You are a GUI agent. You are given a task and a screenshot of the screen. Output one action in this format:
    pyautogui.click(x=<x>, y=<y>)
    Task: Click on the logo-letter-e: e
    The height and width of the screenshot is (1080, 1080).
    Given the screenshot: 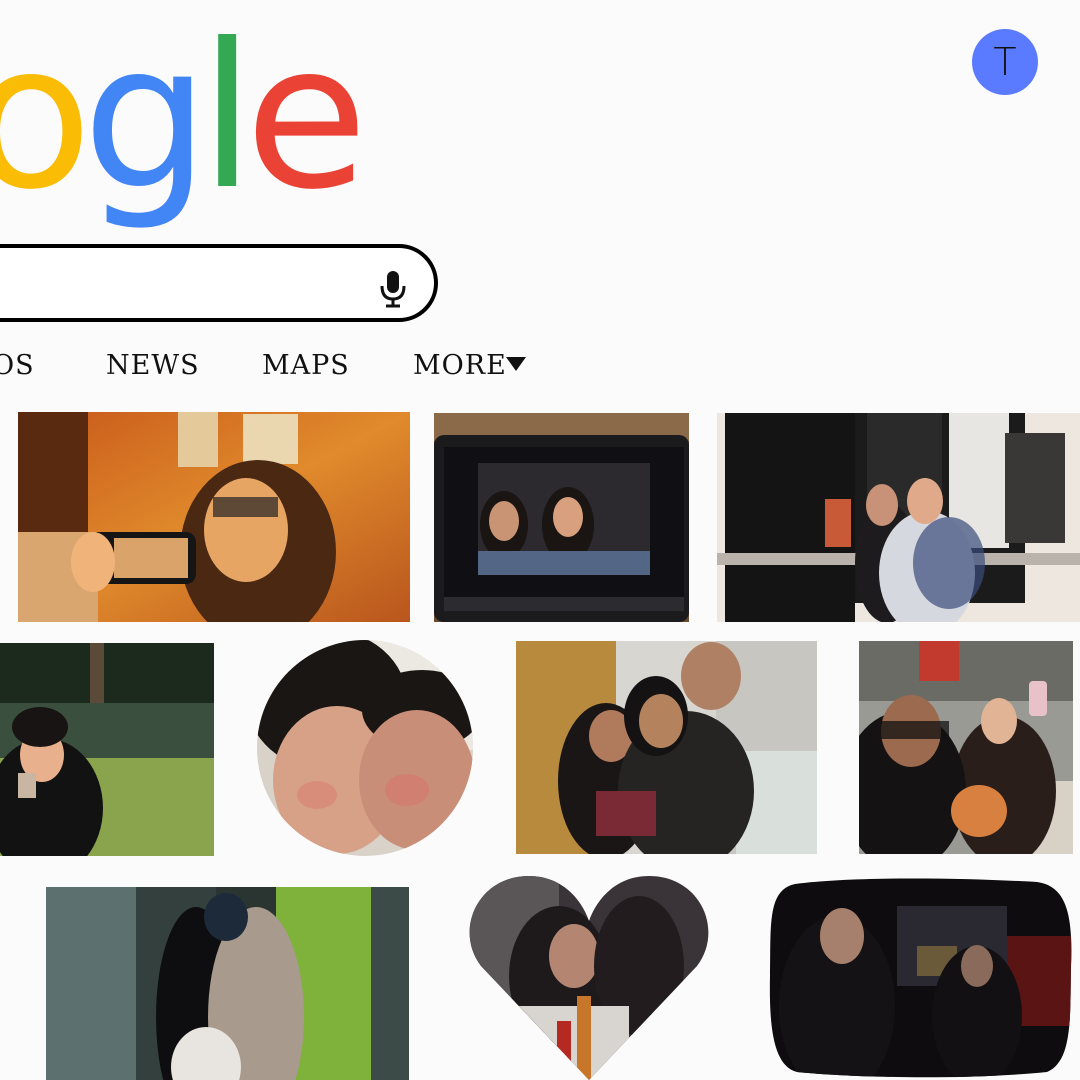 What is the action you would take?
    pyautogui.click(x=306, y=117)
    